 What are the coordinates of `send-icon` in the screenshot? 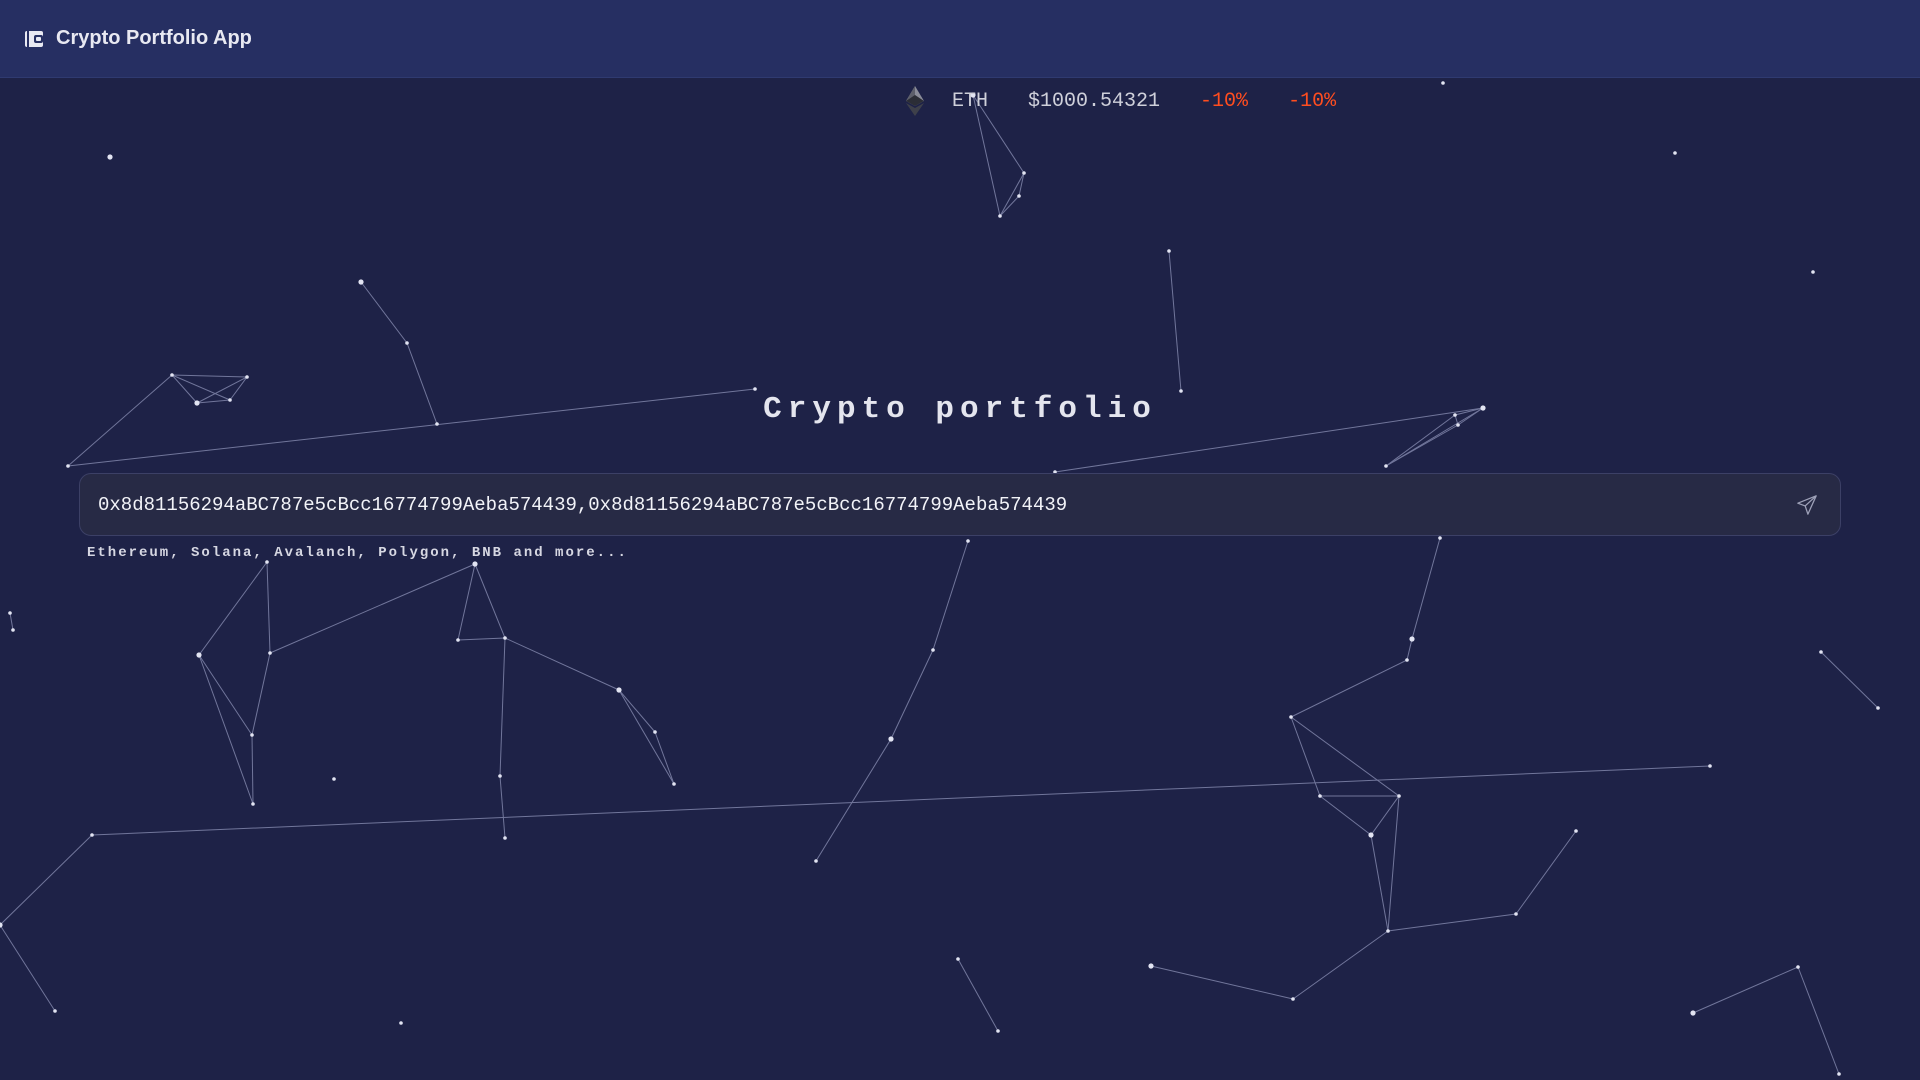 It's located at (1807, 504).